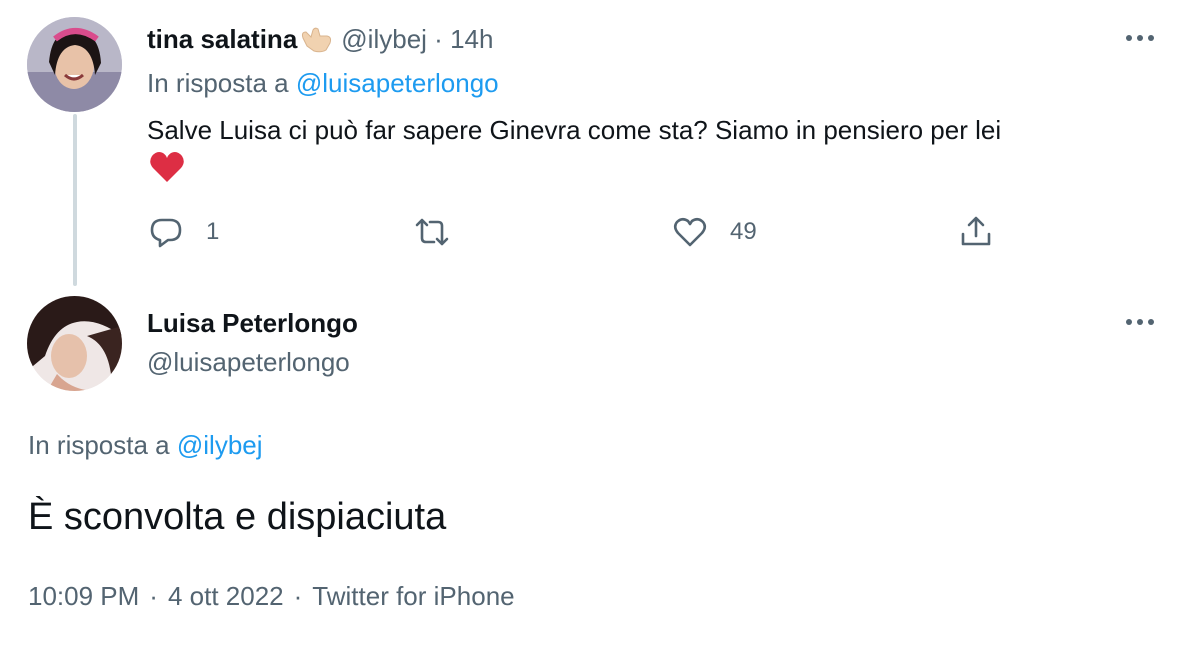 Image resolution: width=1188 pixels, height=648 pixels. What do you see at coordinates (714, 232) in the screenshot?
I see `like-button: 49` at bounding box center [714, 232].